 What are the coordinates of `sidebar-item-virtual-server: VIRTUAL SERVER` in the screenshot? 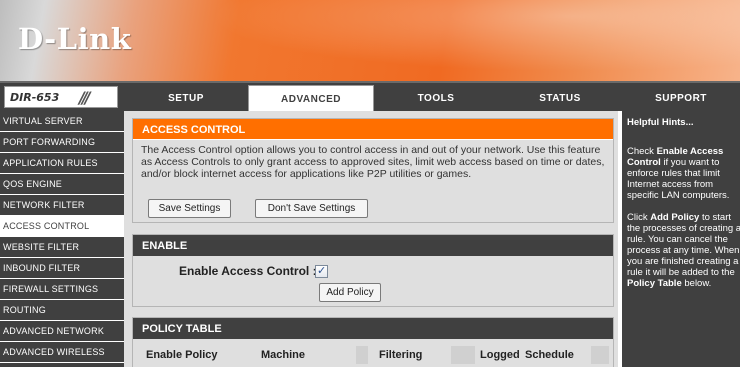 It's located at (62, 121).